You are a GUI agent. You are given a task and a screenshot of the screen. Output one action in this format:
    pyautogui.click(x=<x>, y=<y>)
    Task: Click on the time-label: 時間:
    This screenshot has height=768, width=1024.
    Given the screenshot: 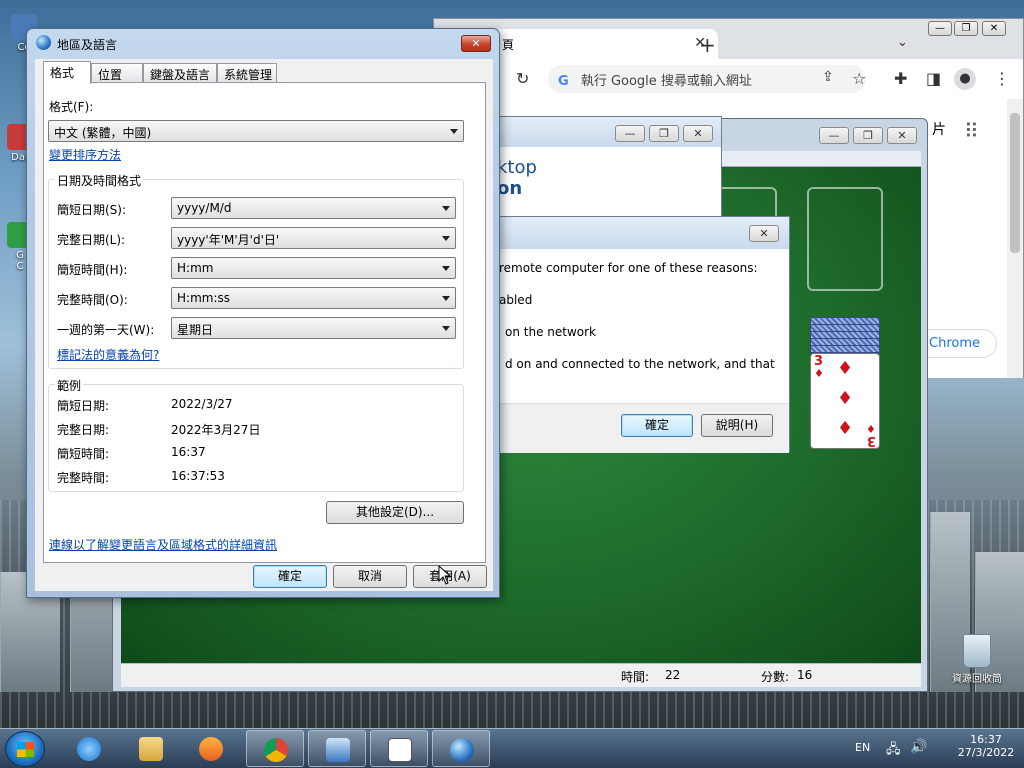 What is the action you would take?
    pyautogui.click(x=635, y=677)
    